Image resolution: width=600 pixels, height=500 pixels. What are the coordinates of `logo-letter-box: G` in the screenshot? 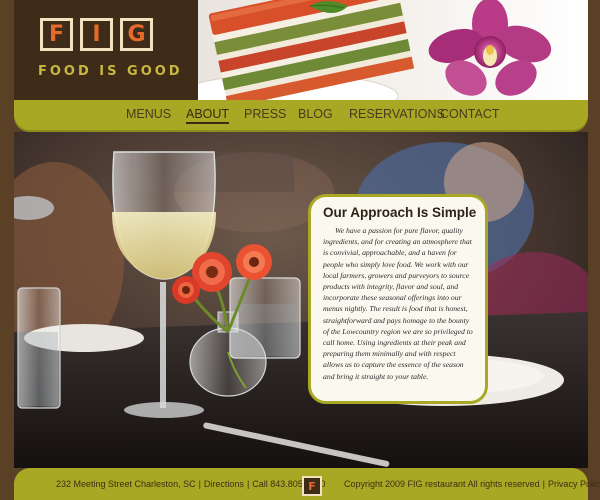 It's located at (136, 34).